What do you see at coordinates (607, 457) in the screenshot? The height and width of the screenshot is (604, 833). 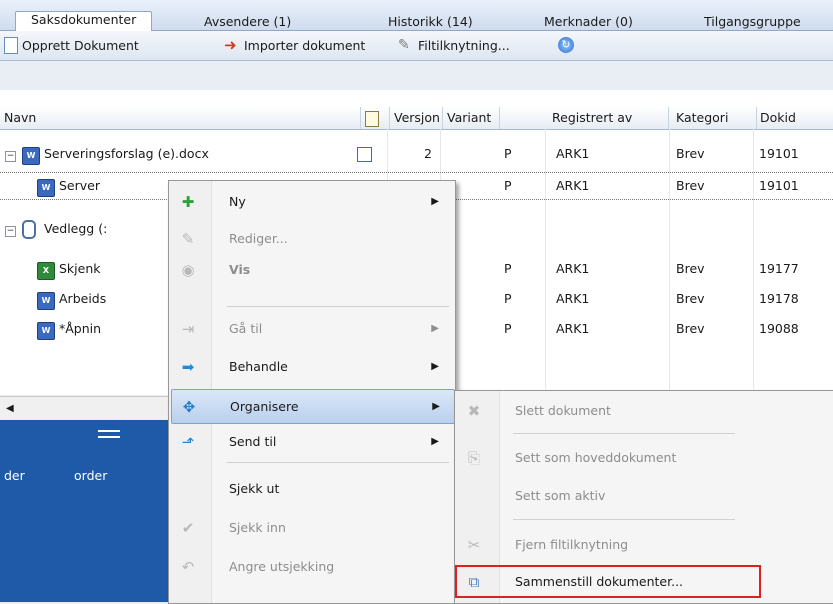 I see `menu-item-sett-som-hoveddokument: ⎘ Sett som hoveddokument` at bounding box center [607, 457].